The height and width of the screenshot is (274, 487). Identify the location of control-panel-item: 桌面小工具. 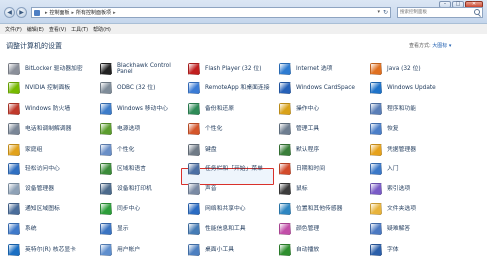
(211, 250).